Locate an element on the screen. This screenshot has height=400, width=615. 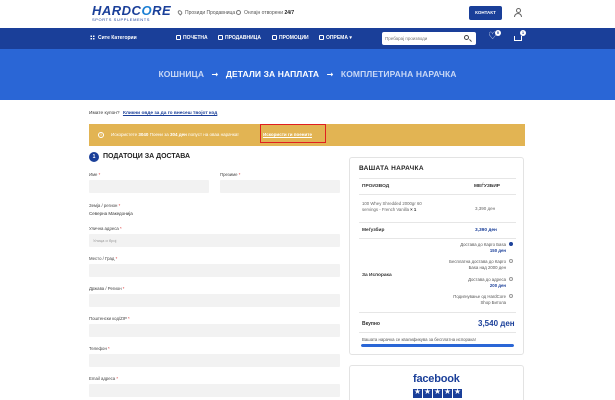
street-address-label: Улична адреса * is located at coordinates (105, 228).